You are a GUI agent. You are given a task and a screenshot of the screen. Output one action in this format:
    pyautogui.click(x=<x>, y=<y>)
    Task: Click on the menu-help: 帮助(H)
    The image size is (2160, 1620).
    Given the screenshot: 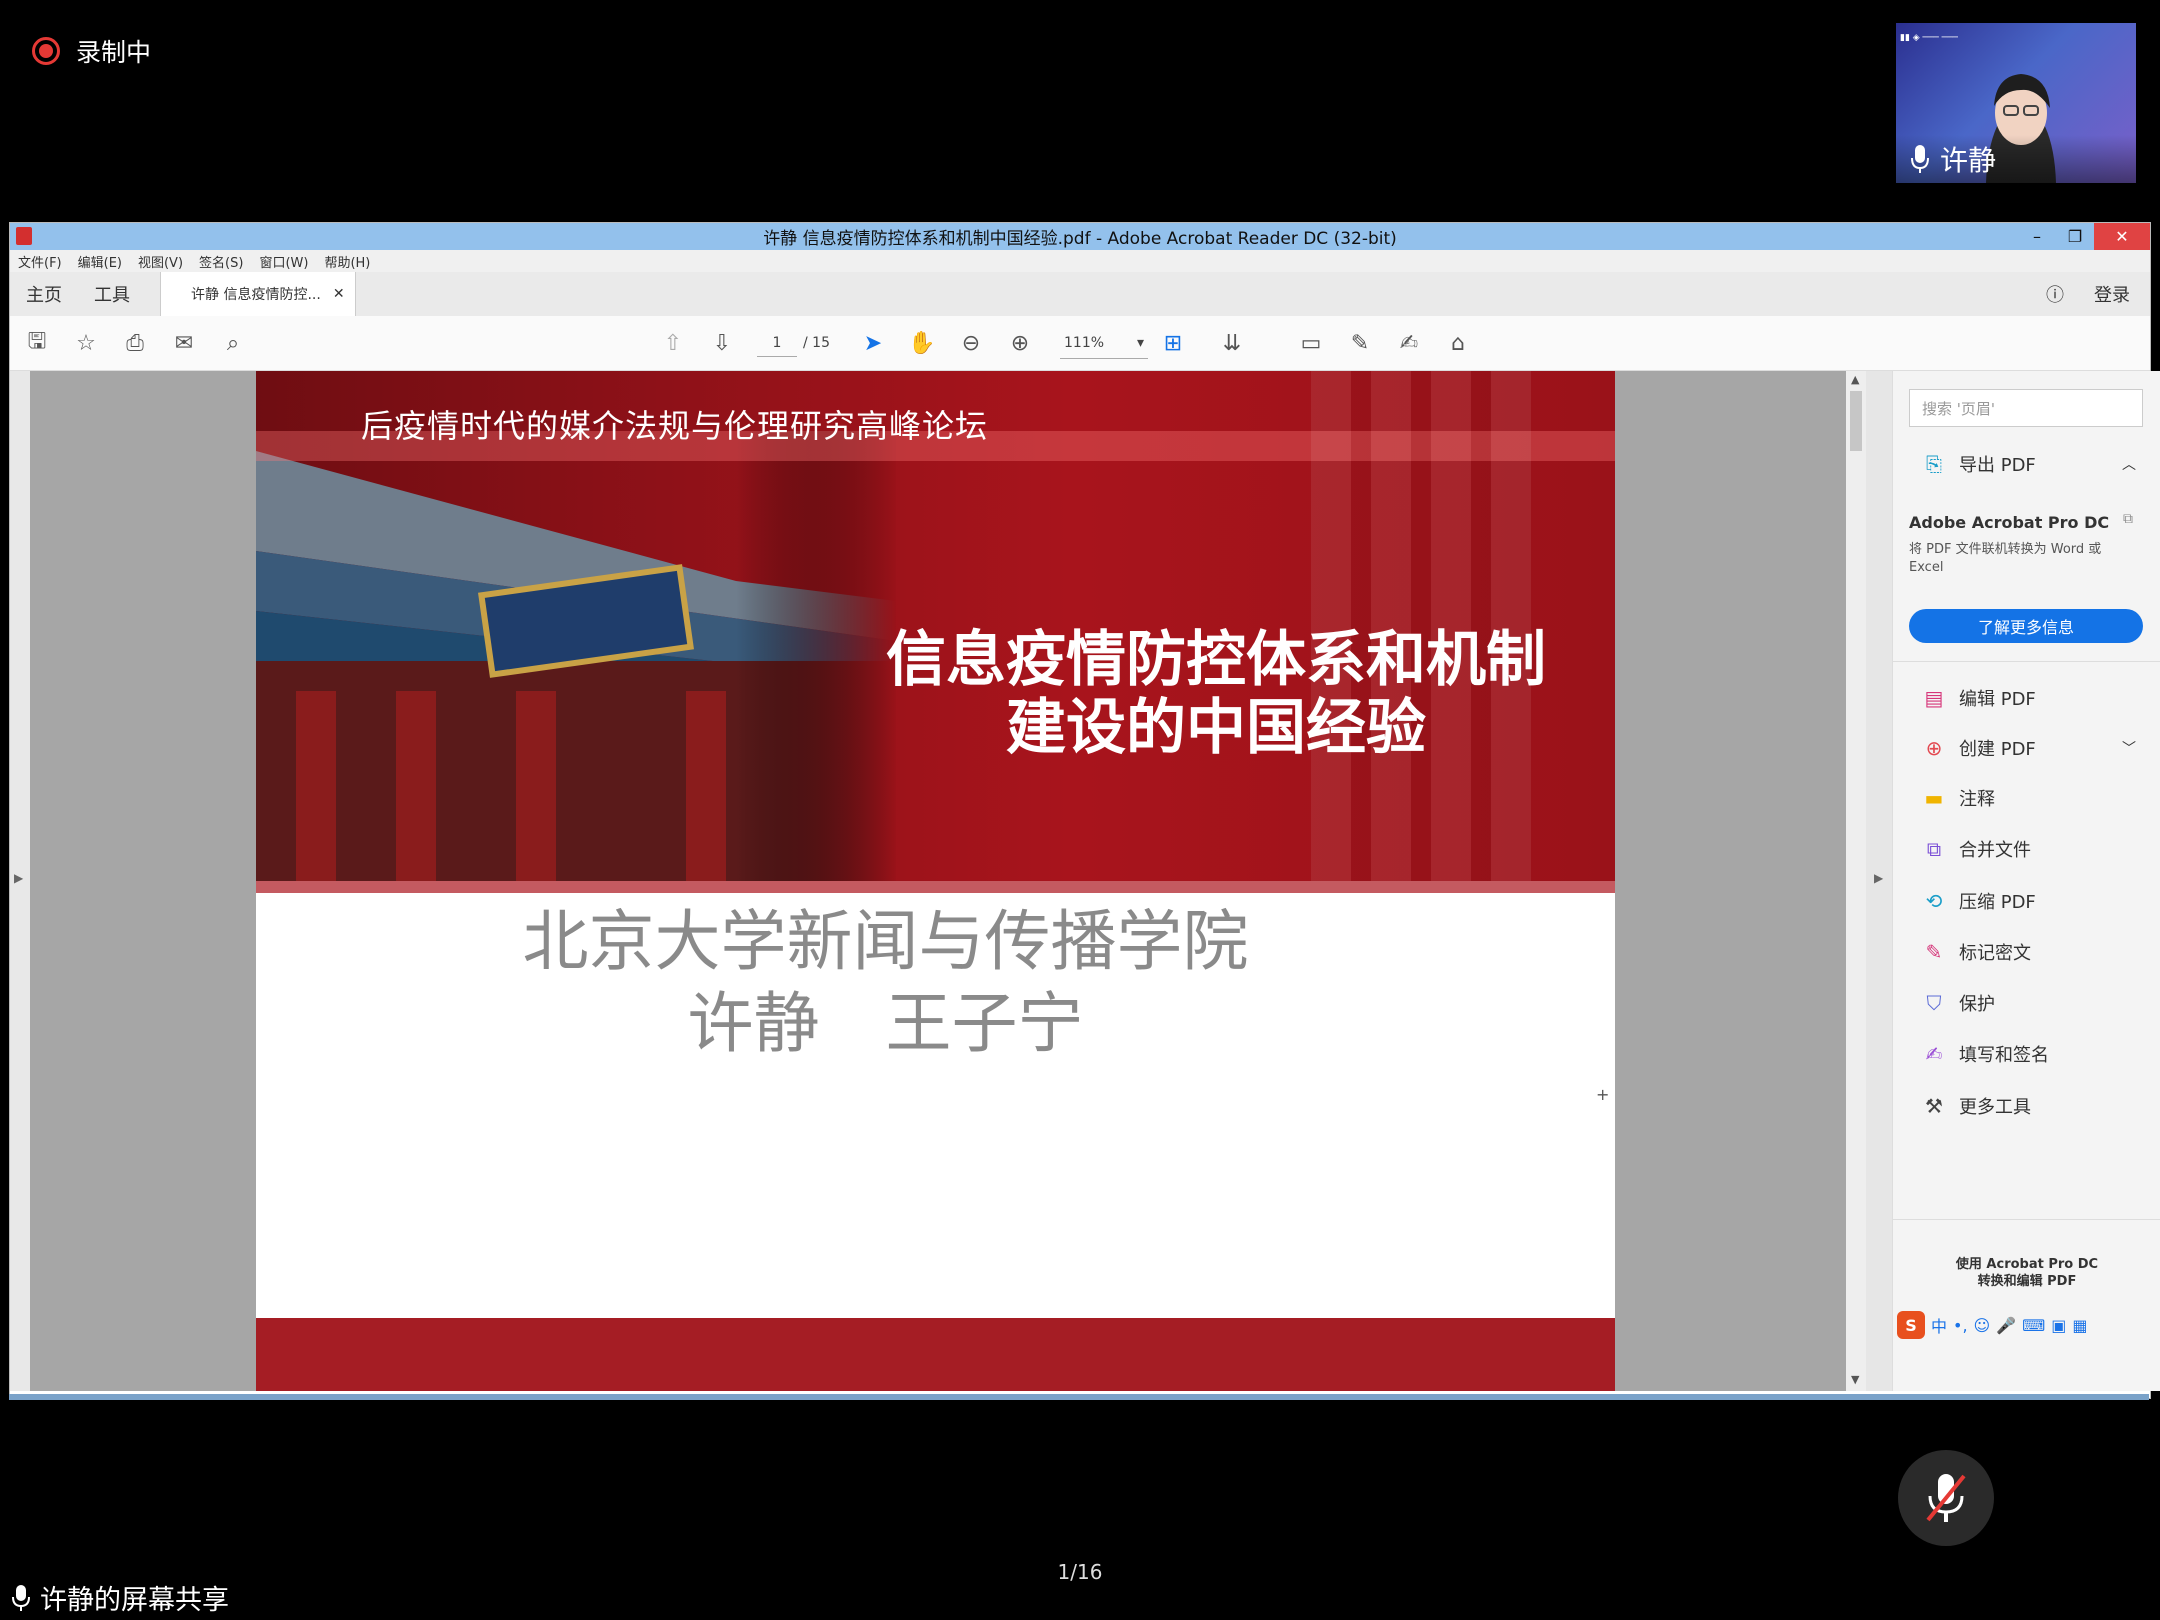 What is the action you would take?
    pyautogui.click(x=347, y=261)
    